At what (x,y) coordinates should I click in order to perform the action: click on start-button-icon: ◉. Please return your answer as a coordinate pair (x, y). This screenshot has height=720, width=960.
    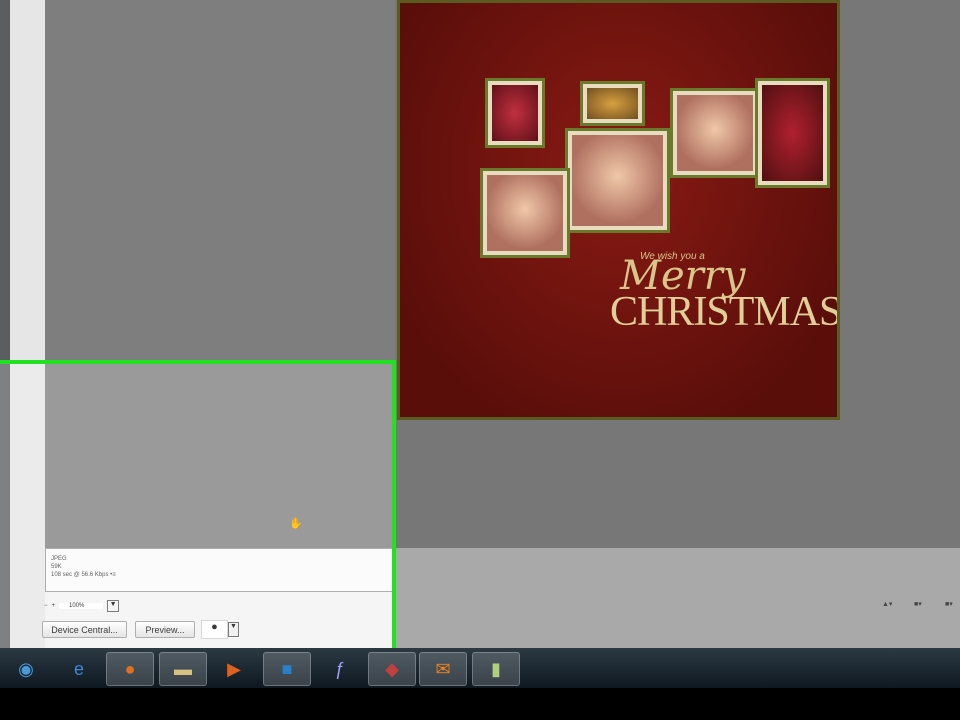
    Looking at the image, I should click on (26, 669).